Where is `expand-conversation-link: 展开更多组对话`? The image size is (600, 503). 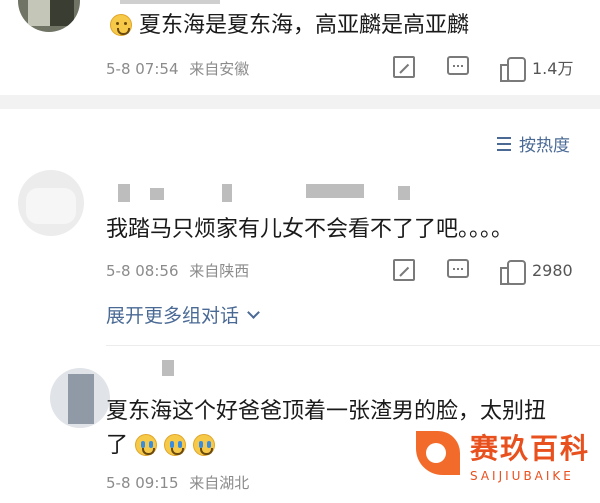
expand-conversation-link: 展开更多组对话 is located at coordinates (183, 314).